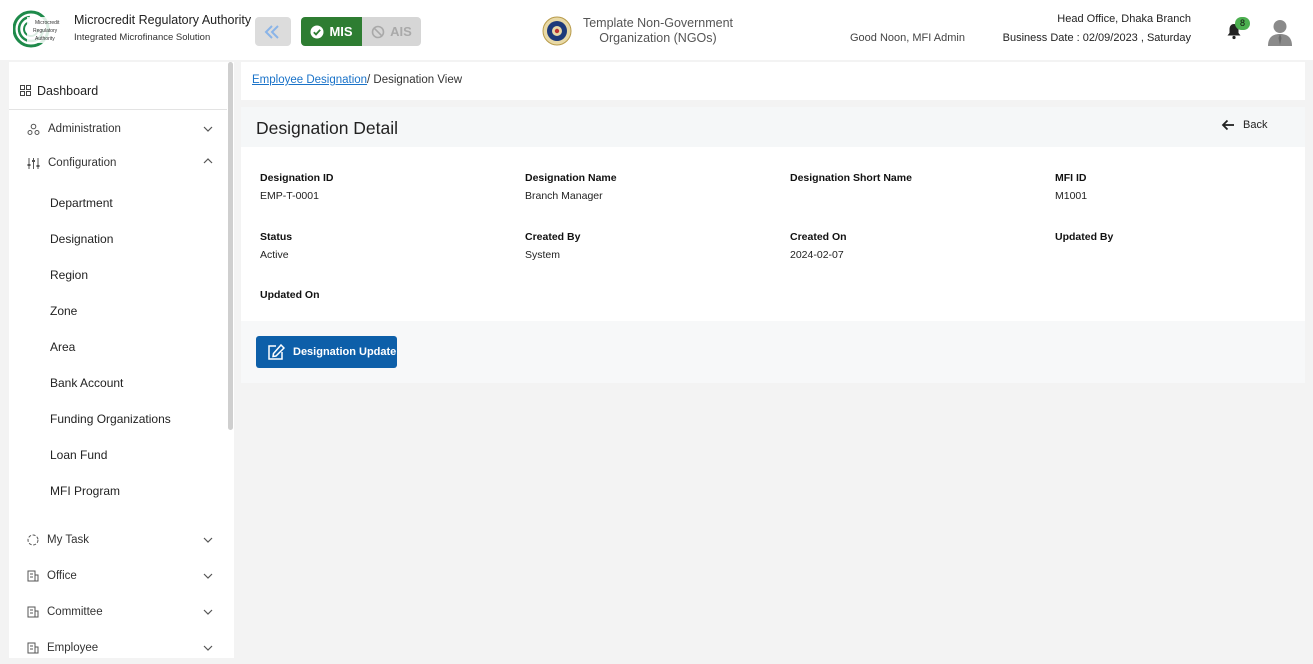 The image size is (1313, 664). What do you see at coordinates (47, 23) in the screenshot?
I see `svg-text: Microcredit` at bounding box center [47, 23].